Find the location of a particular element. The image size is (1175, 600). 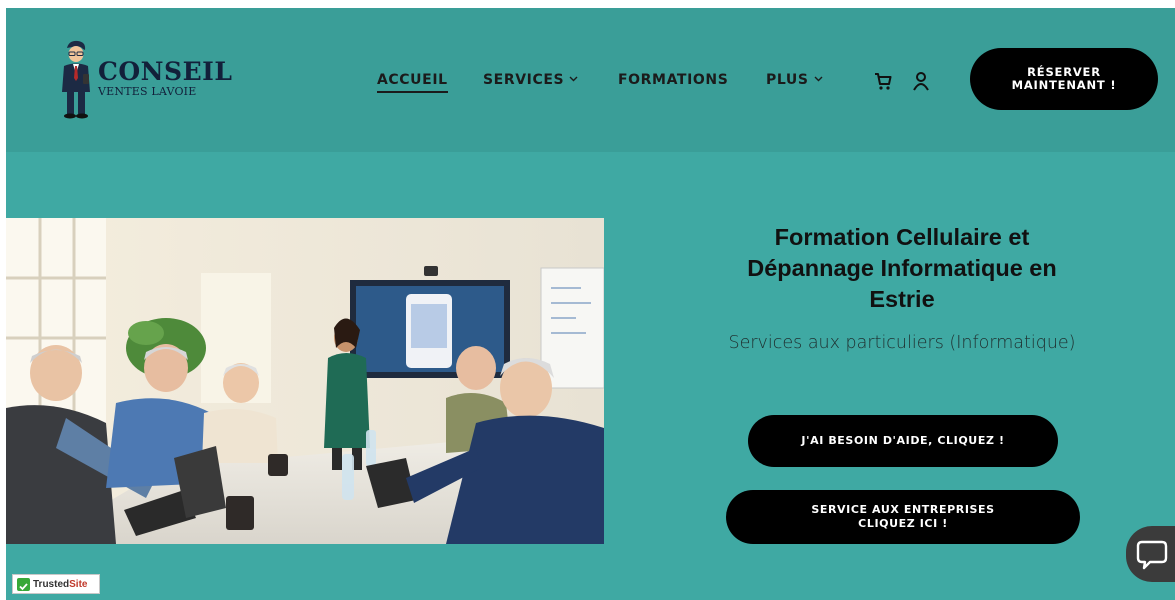

trusted-site-badge: TrustedSite is located at coordinates (56, 584).